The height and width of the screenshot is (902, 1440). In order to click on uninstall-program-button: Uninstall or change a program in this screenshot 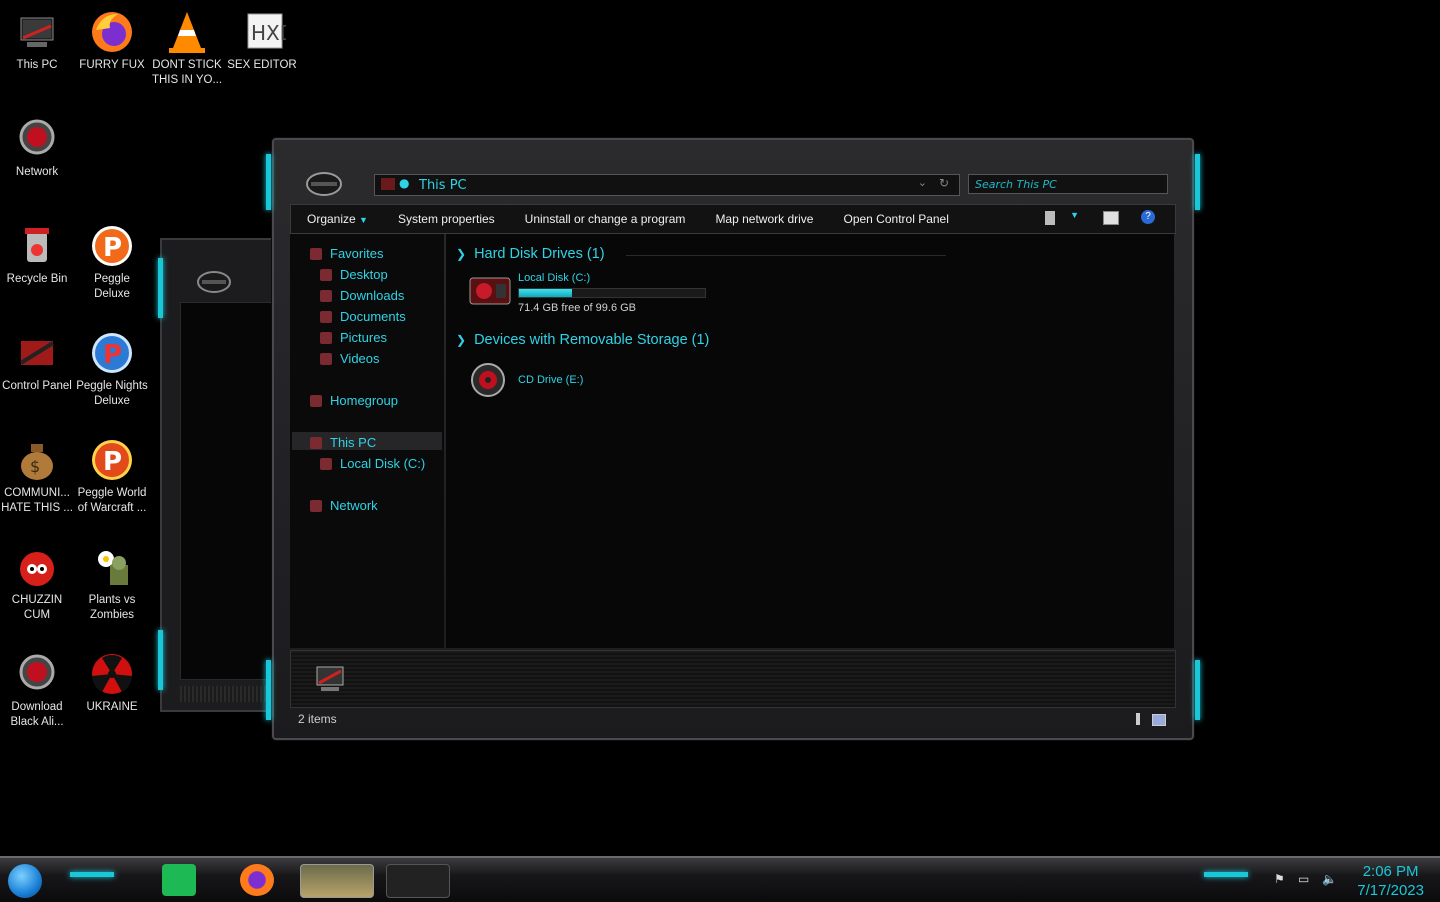, I will do `click(605, 219)`.